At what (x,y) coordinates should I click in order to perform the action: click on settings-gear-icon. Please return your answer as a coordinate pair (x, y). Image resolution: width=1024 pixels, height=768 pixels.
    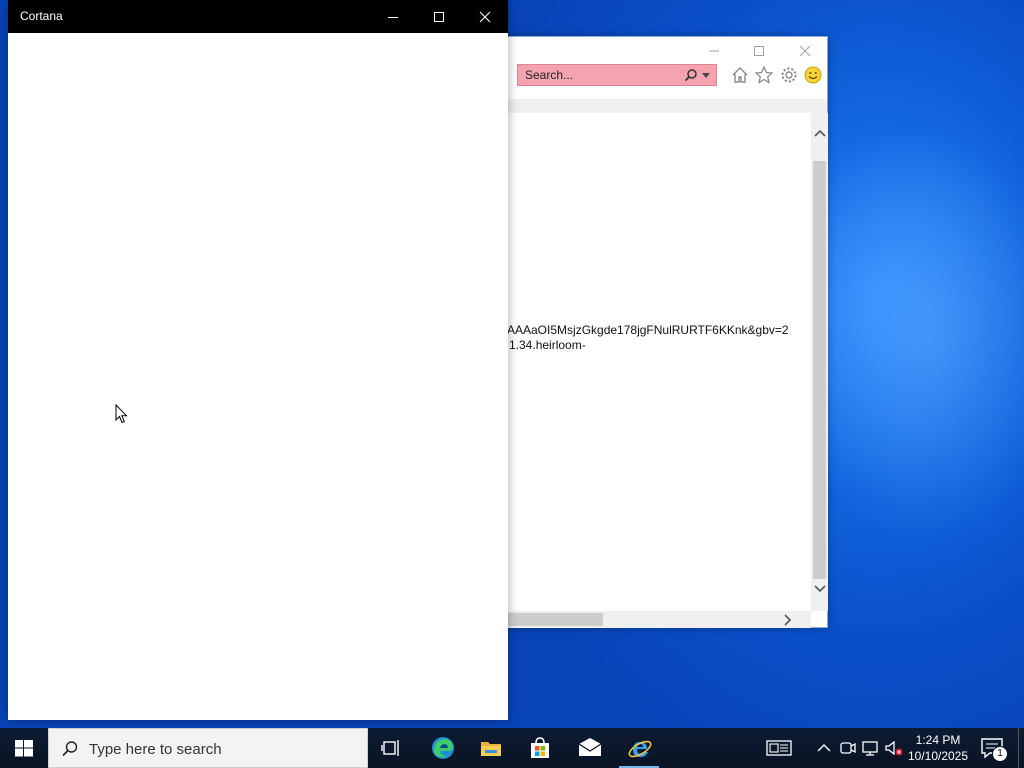
    Looking at the image, I should click on (789, 75).